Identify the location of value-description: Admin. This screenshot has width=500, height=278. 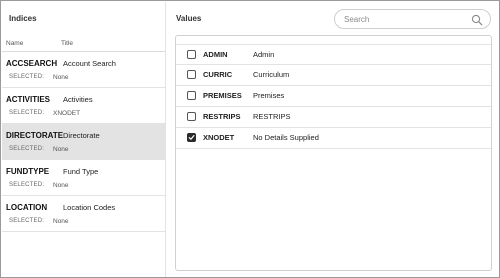
(264, 54).